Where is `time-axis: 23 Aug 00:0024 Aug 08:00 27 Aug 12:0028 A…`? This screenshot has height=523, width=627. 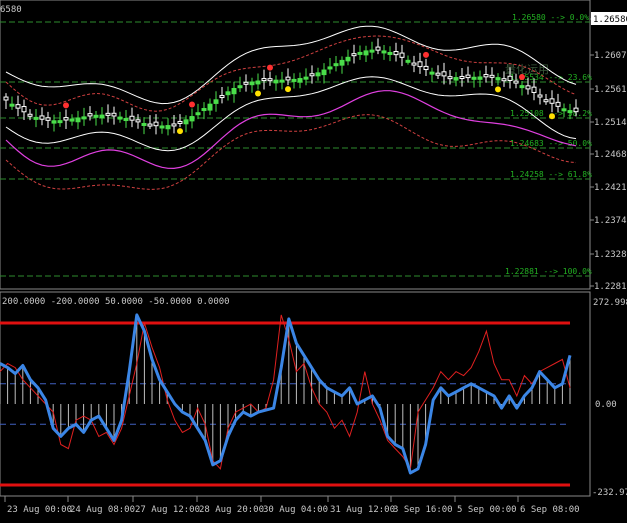
time-axis: 23 Aug 00:0024 Aug 08:00 27 Aug 12:0028 A… is located at coordinates (292, 505).